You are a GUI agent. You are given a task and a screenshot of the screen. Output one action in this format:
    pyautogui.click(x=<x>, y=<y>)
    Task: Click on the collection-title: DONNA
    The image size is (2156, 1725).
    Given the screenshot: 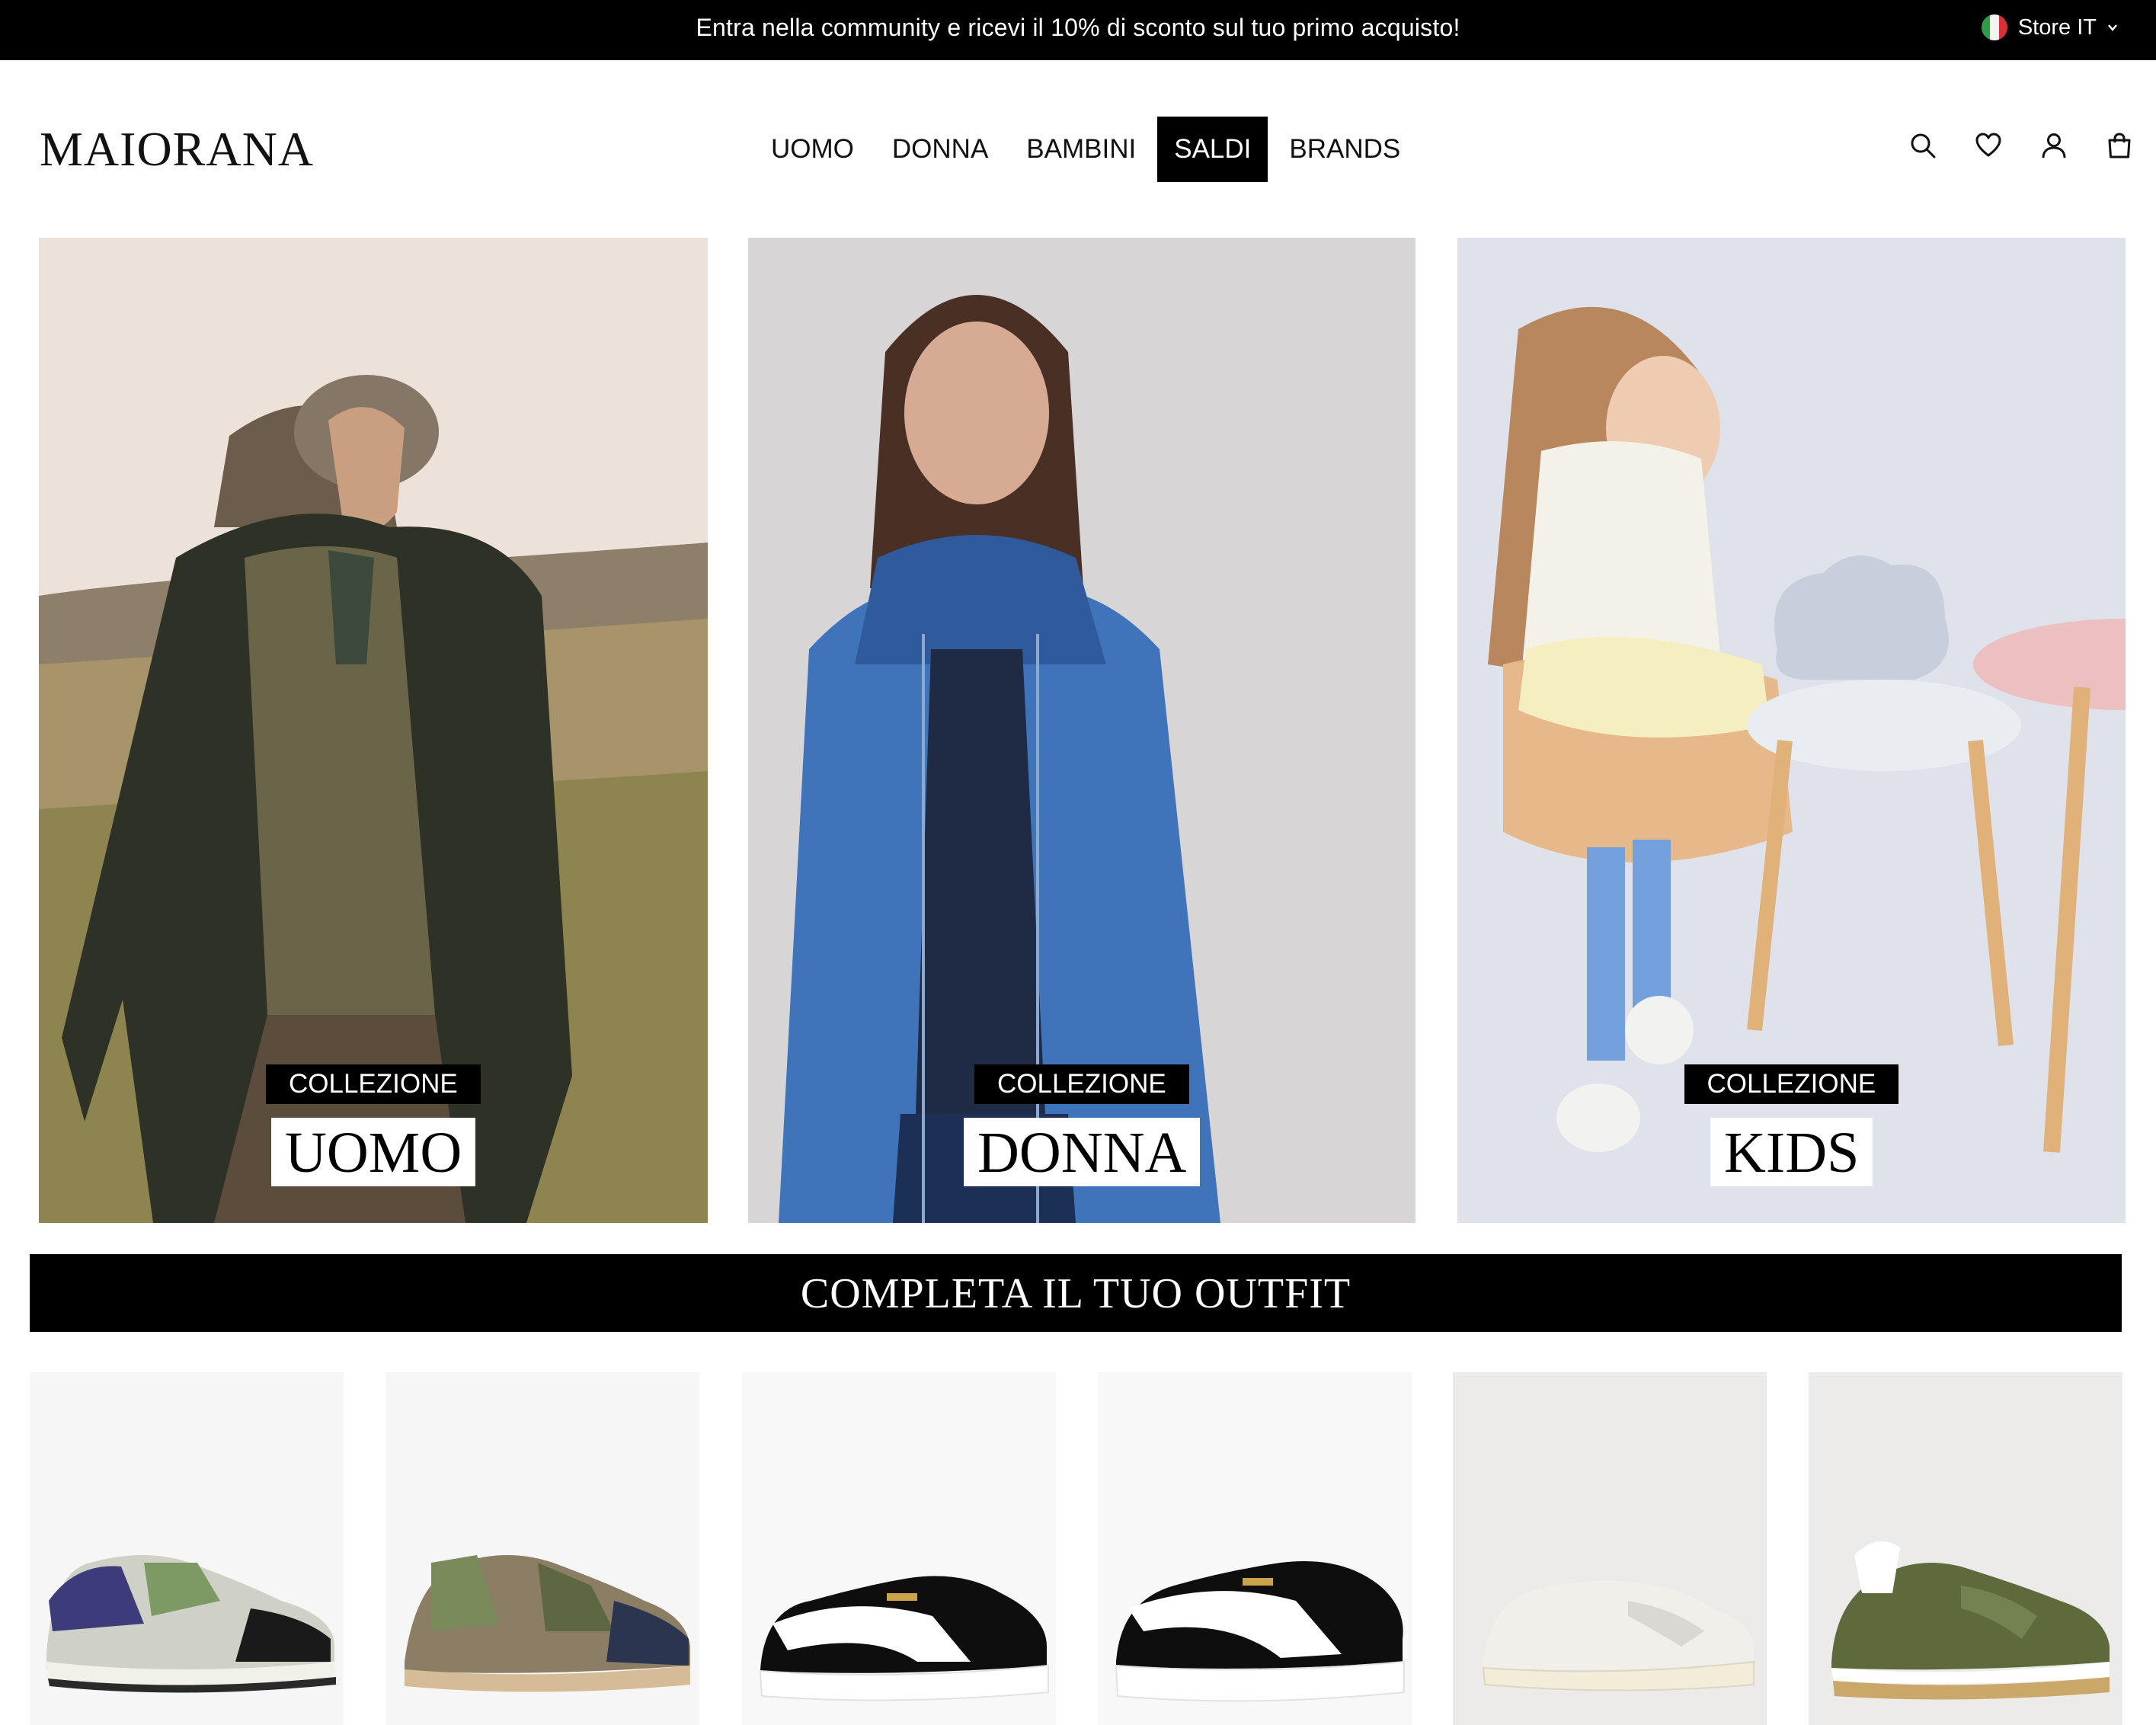 What is the action you would take?
    pyautogui.click(x=1082, y=1152)
    